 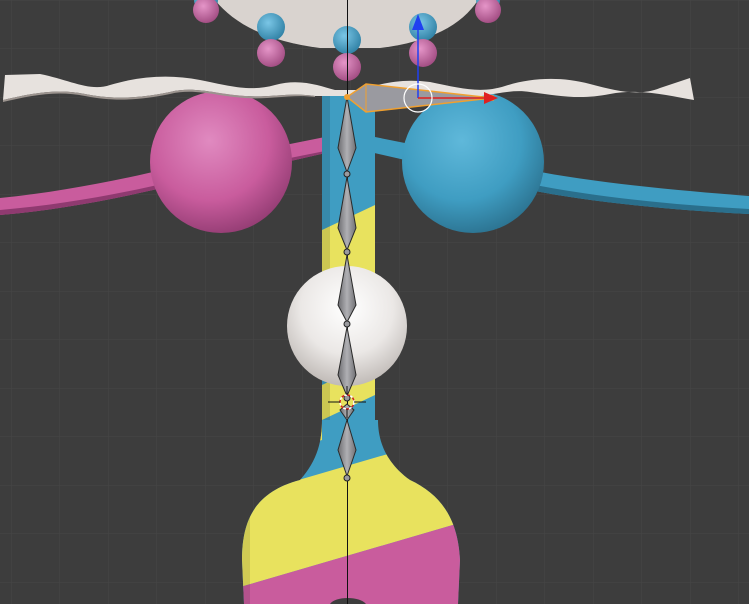 I want to click on blue-sphere, so click(x=473, y=162).